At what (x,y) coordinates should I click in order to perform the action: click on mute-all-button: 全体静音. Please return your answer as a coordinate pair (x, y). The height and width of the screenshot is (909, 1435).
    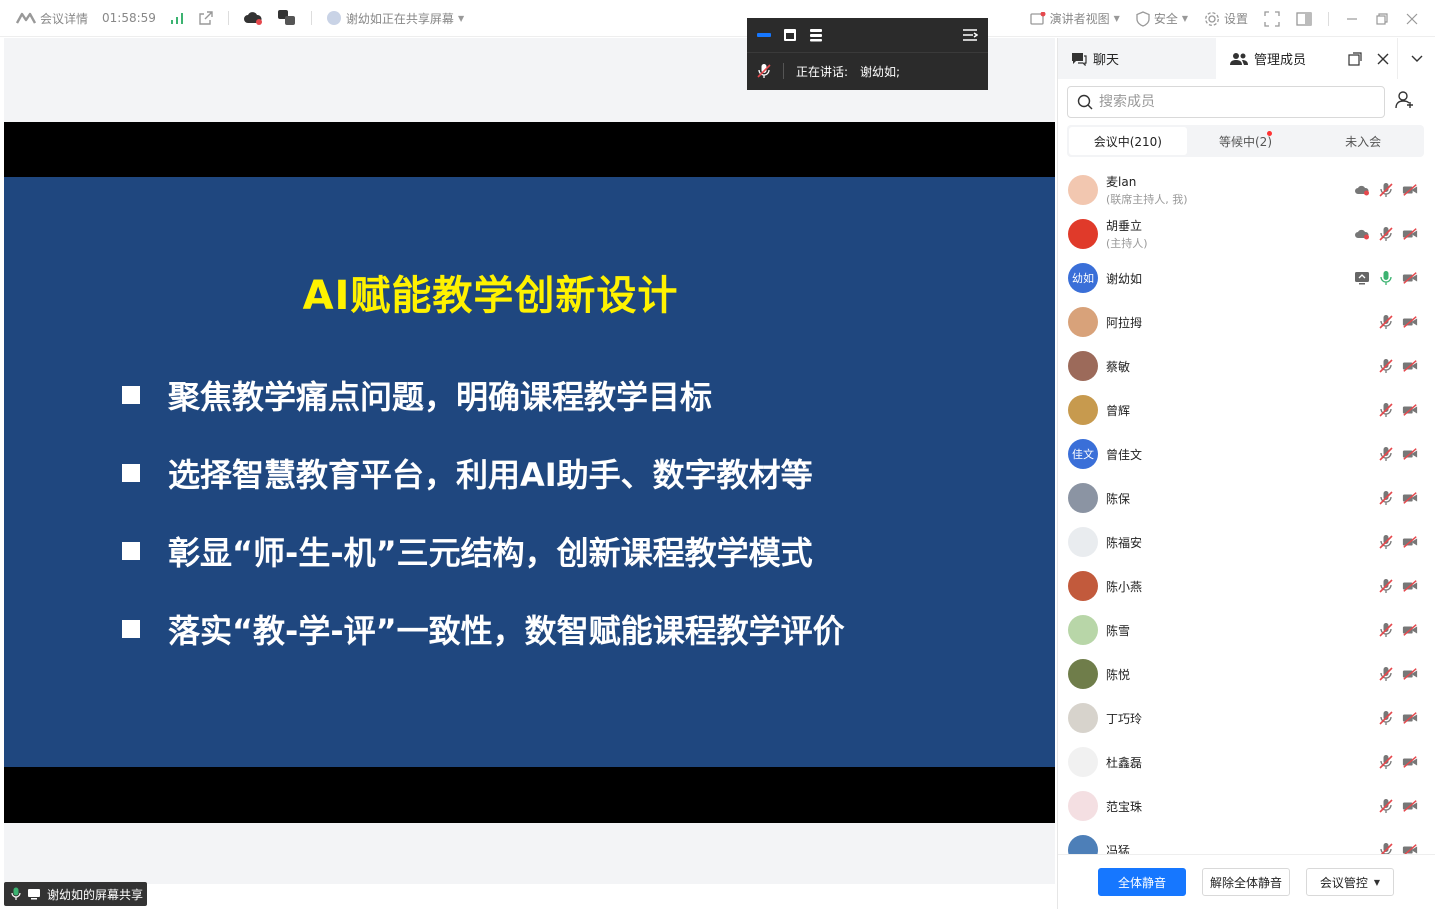
    Looking at the image, I should click on (1142, 882).